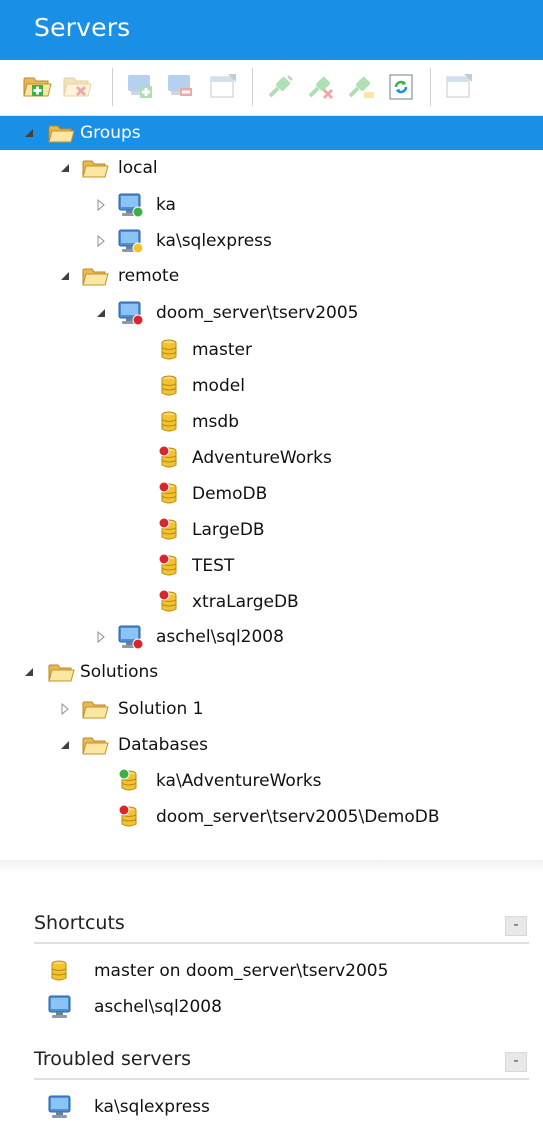 The width and height of the screenshot is (543, 1133). I want to click on panel-header: Servers, so click(271, 30).